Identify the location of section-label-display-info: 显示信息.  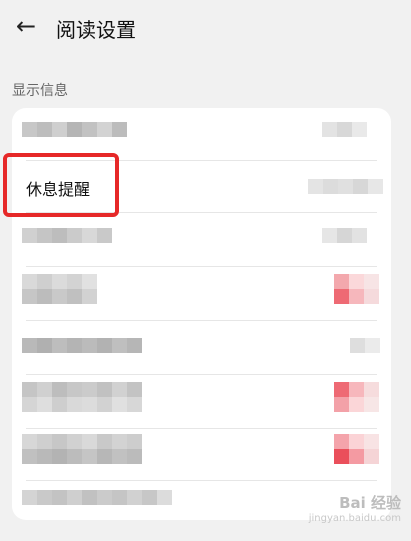
(40, 91).